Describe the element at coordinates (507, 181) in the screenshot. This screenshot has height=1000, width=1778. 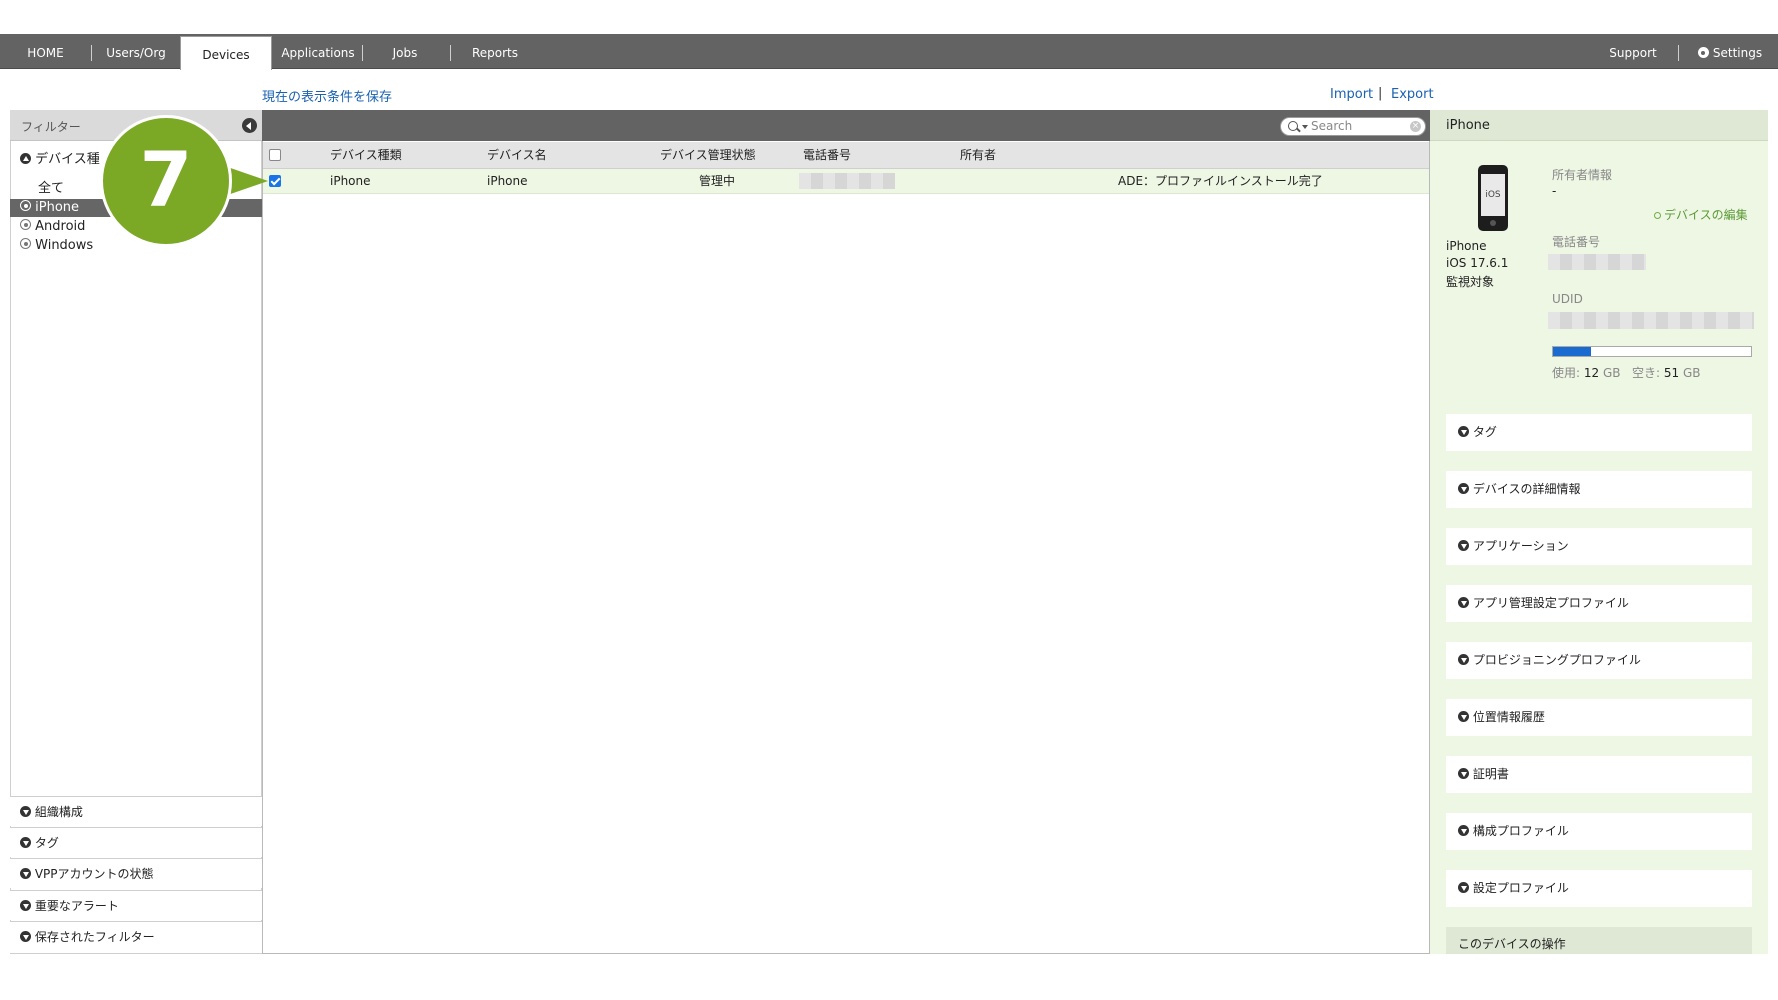
I see `cell-device-name: iPhone` at that location.